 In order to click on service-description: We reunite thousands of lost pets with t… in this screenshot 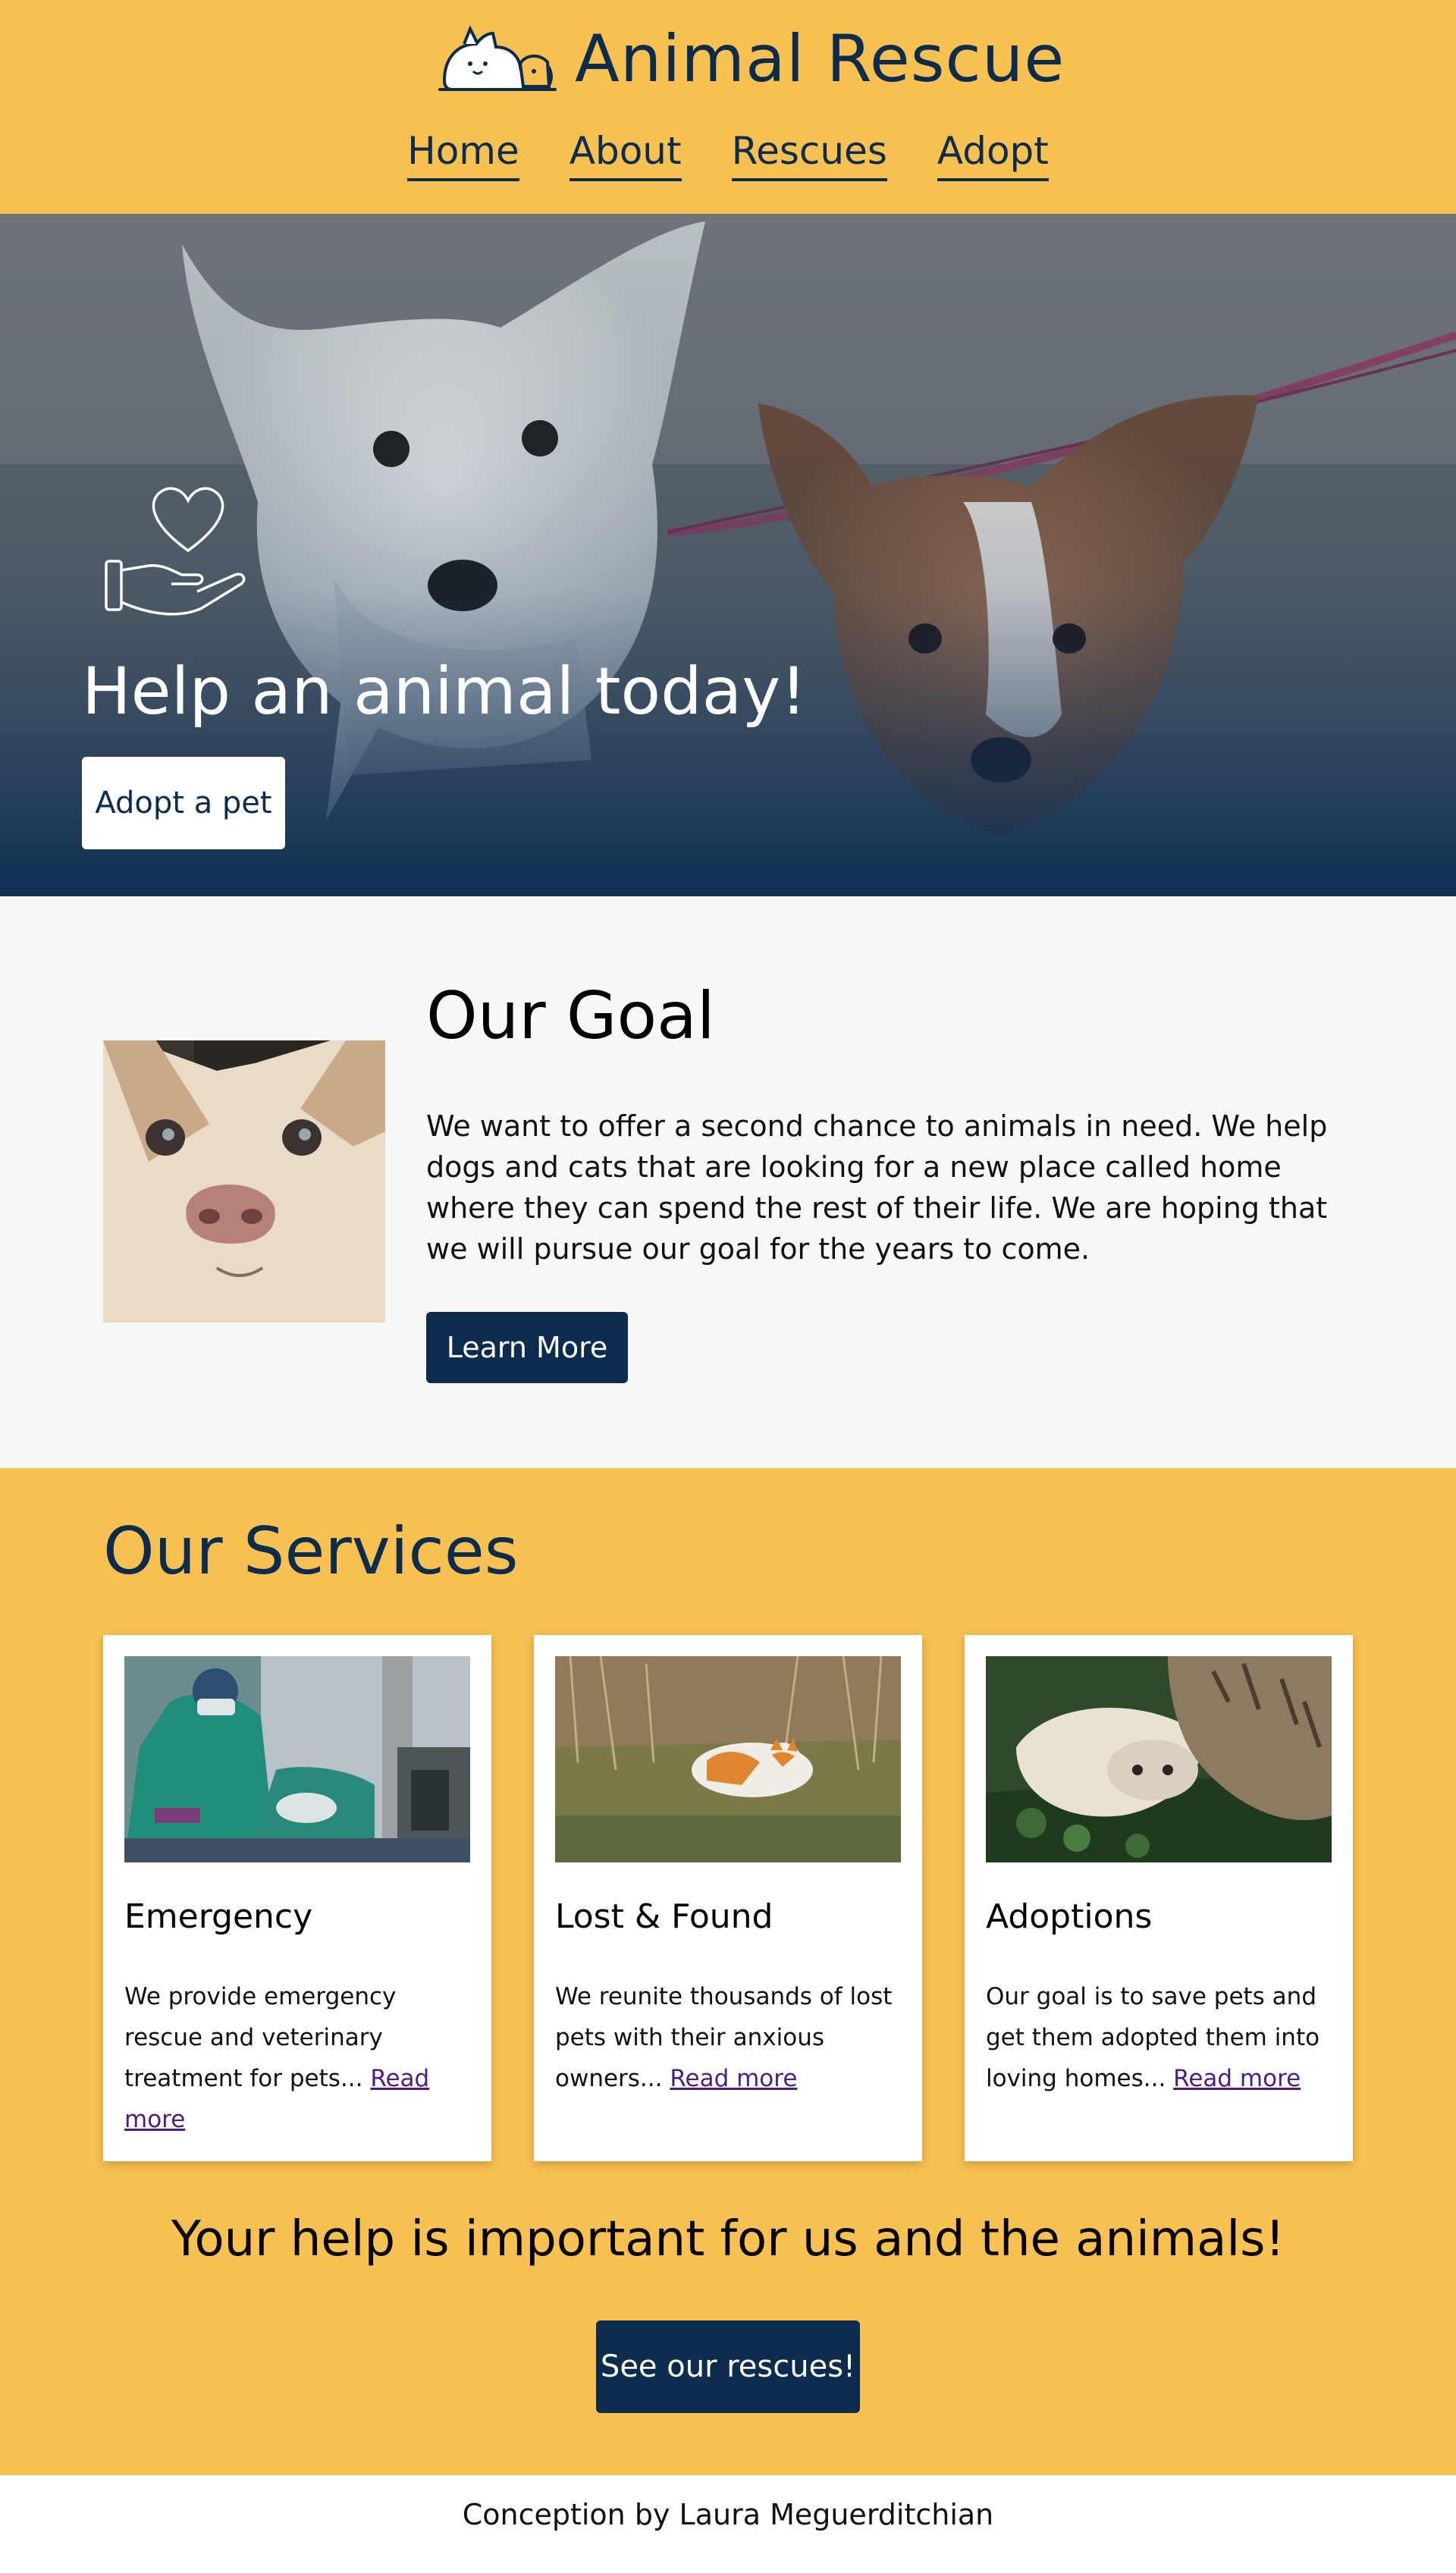, I will do `click(728, 2037)`.